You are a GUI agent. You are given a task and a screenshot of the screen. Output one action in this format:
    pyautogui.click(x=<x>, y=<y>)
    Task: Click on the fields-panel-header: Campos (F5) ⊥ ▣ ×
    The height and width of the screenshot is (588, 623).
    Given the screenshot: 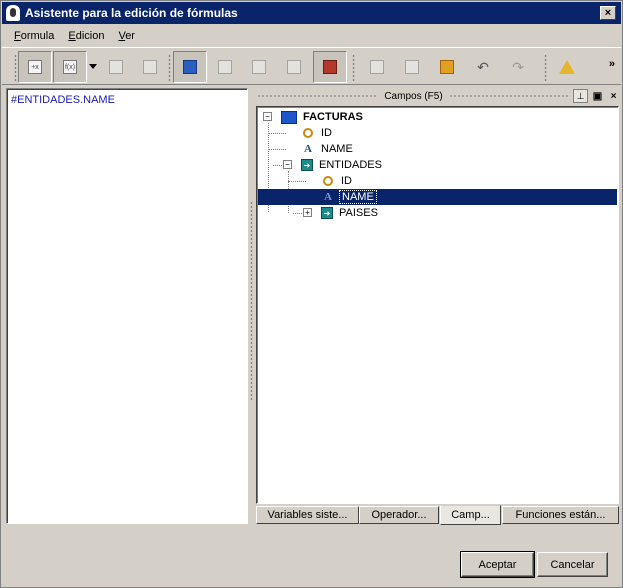 What is the action you would take?
    pyautogui.click(x=438, y=96)
    